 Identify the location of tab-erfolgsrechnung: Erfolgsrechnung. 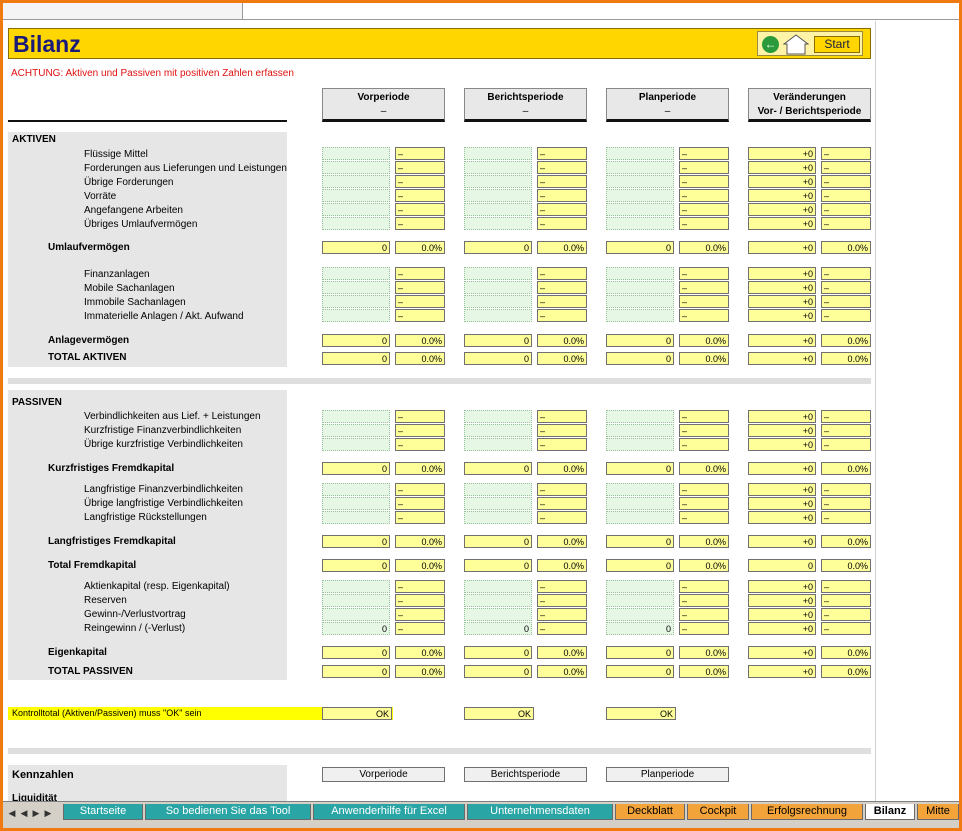
(807, 812).